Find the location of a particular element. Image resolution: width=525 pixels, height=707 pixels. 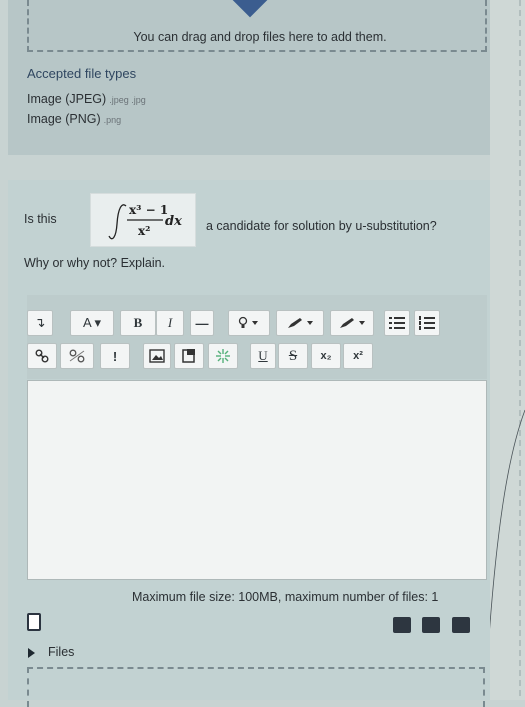

background-color-dropdown-button is located at coordinates (352, 323).